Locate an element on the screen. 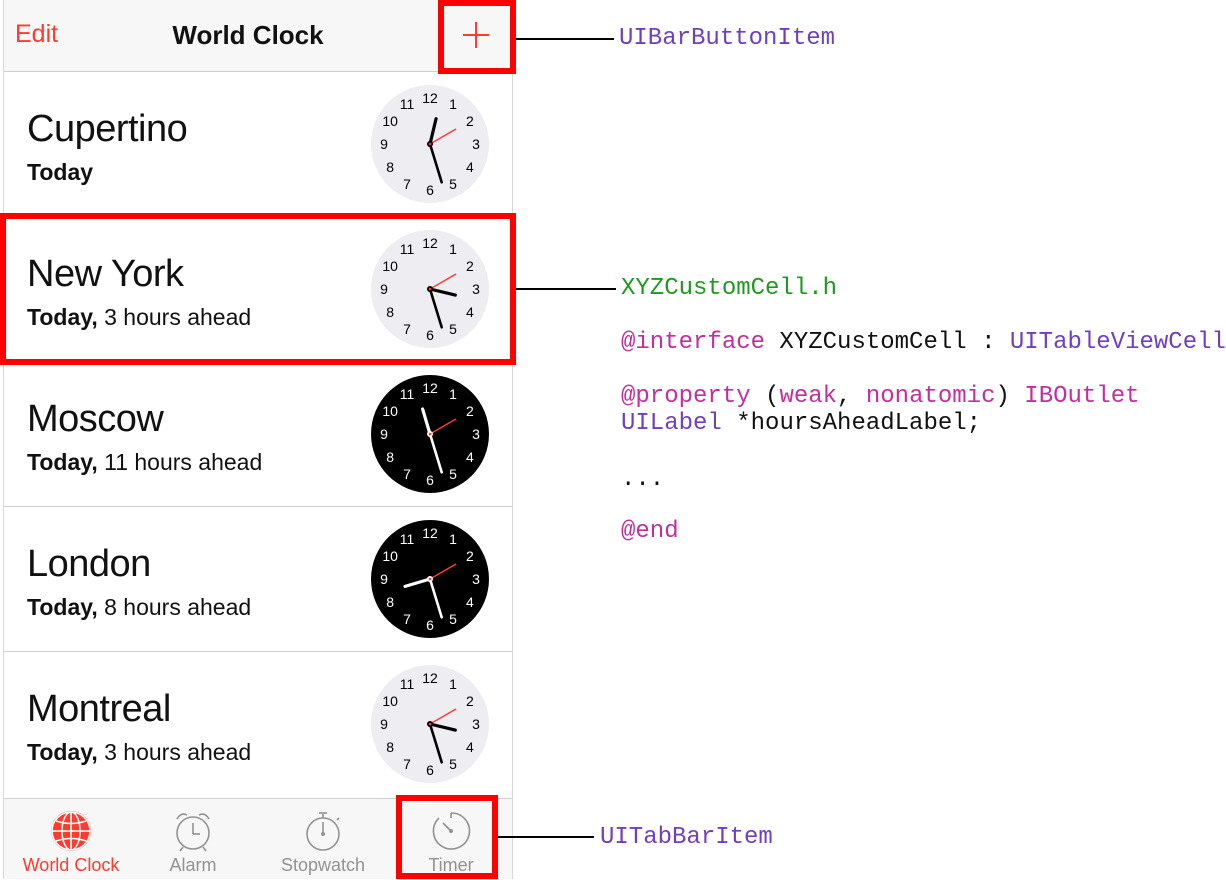 The image size is (1226, 880). clock-numeral: 9 is located at coordinates (384, 144).